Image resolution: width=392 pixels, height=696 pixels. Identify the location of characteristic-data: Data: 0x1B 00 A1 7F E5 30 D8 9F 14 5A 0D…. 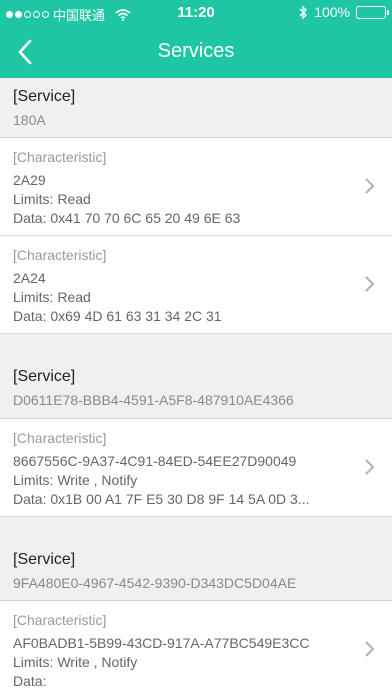
(161, 499).